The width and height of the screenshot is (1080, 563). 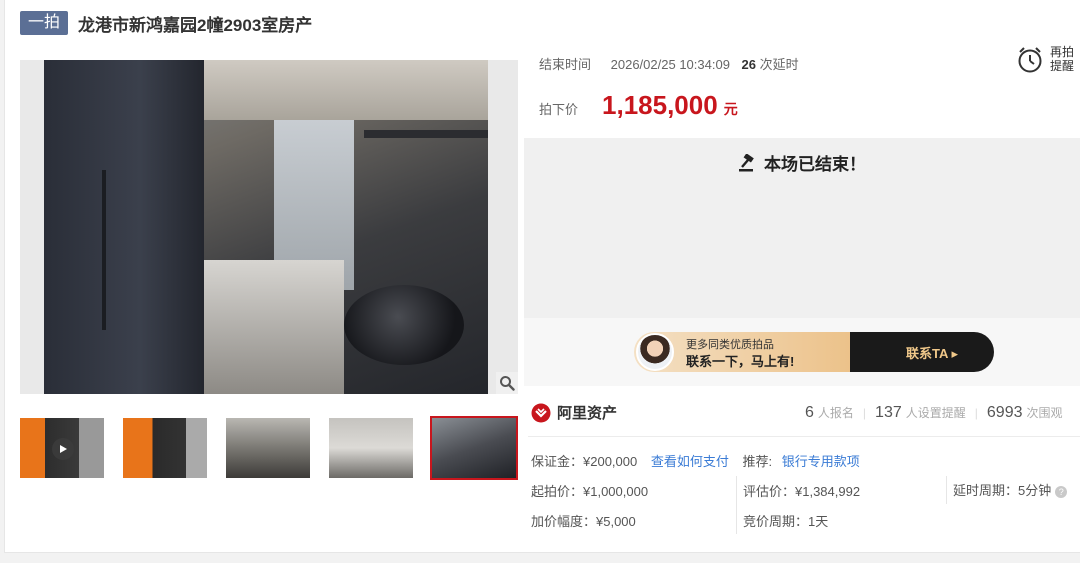 I want to click on recommend-label: 推荐:, so click(x=757, y=461).